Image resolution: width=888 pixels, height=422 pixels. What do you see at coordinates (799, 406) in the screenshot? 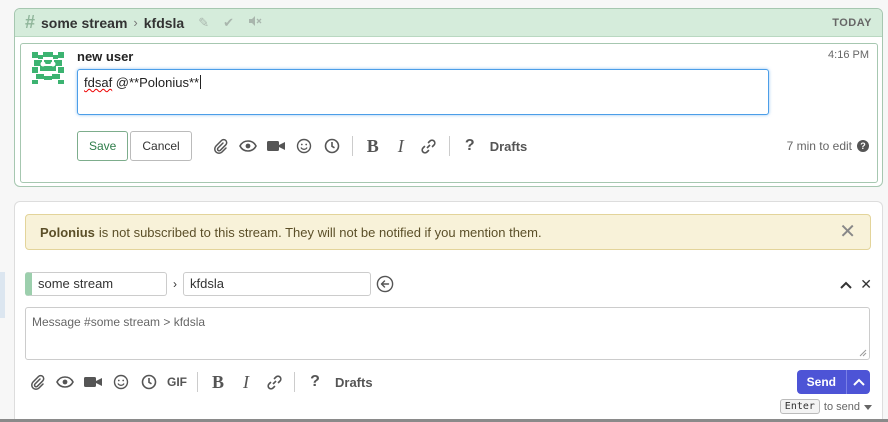
I see `enter-key: Enter` at bounding box center [799, 406].